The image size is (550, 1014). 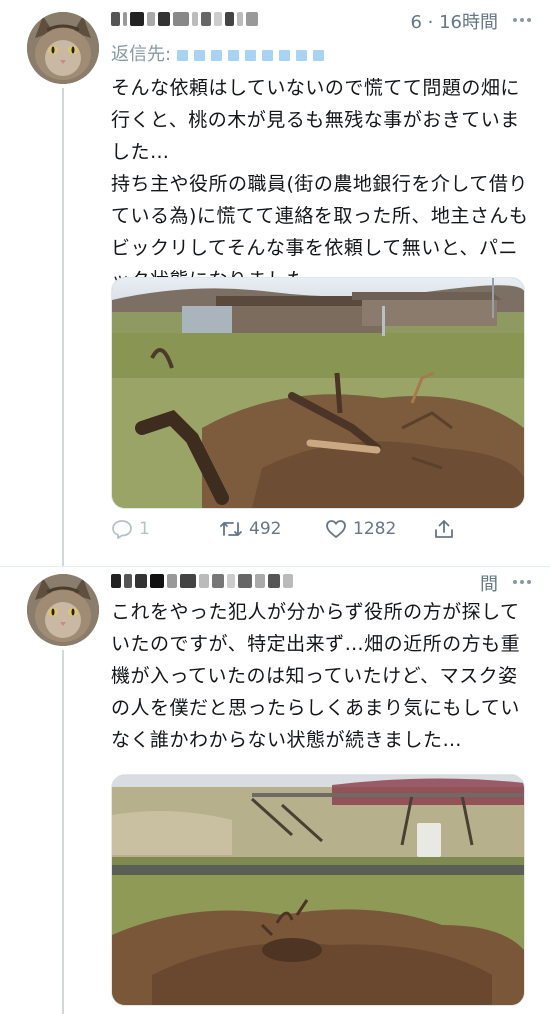 What do you see at coordinates (489, 583) in the screenshot?
I see `tweet-timestamp: 間` at bounding box center [489, 583].